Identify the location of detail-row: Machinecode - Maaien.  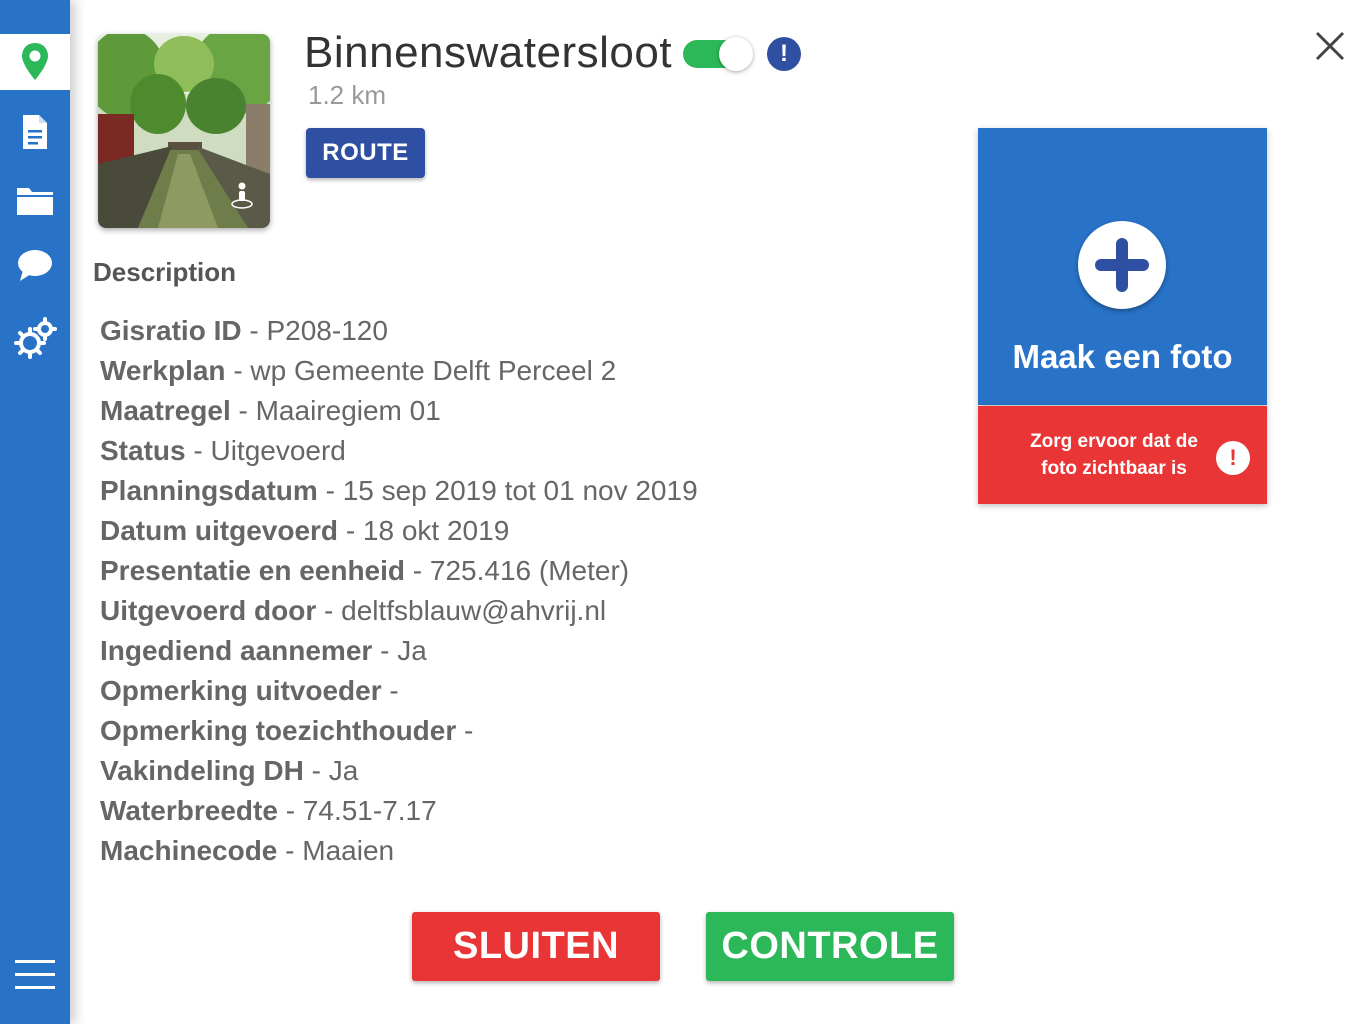
(247, 850).